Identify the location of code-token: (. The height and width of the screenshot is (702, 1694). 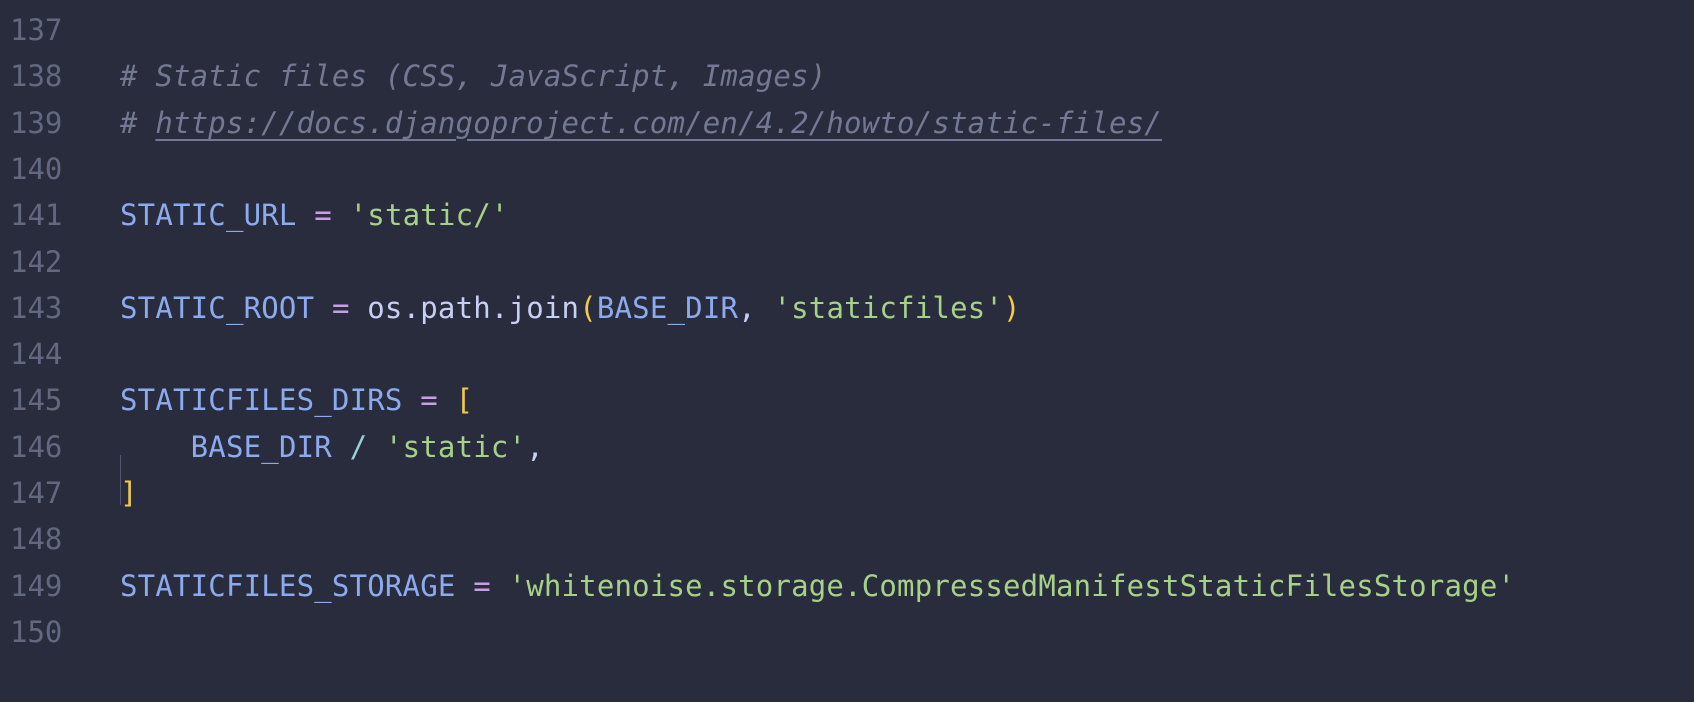
(588, 307).